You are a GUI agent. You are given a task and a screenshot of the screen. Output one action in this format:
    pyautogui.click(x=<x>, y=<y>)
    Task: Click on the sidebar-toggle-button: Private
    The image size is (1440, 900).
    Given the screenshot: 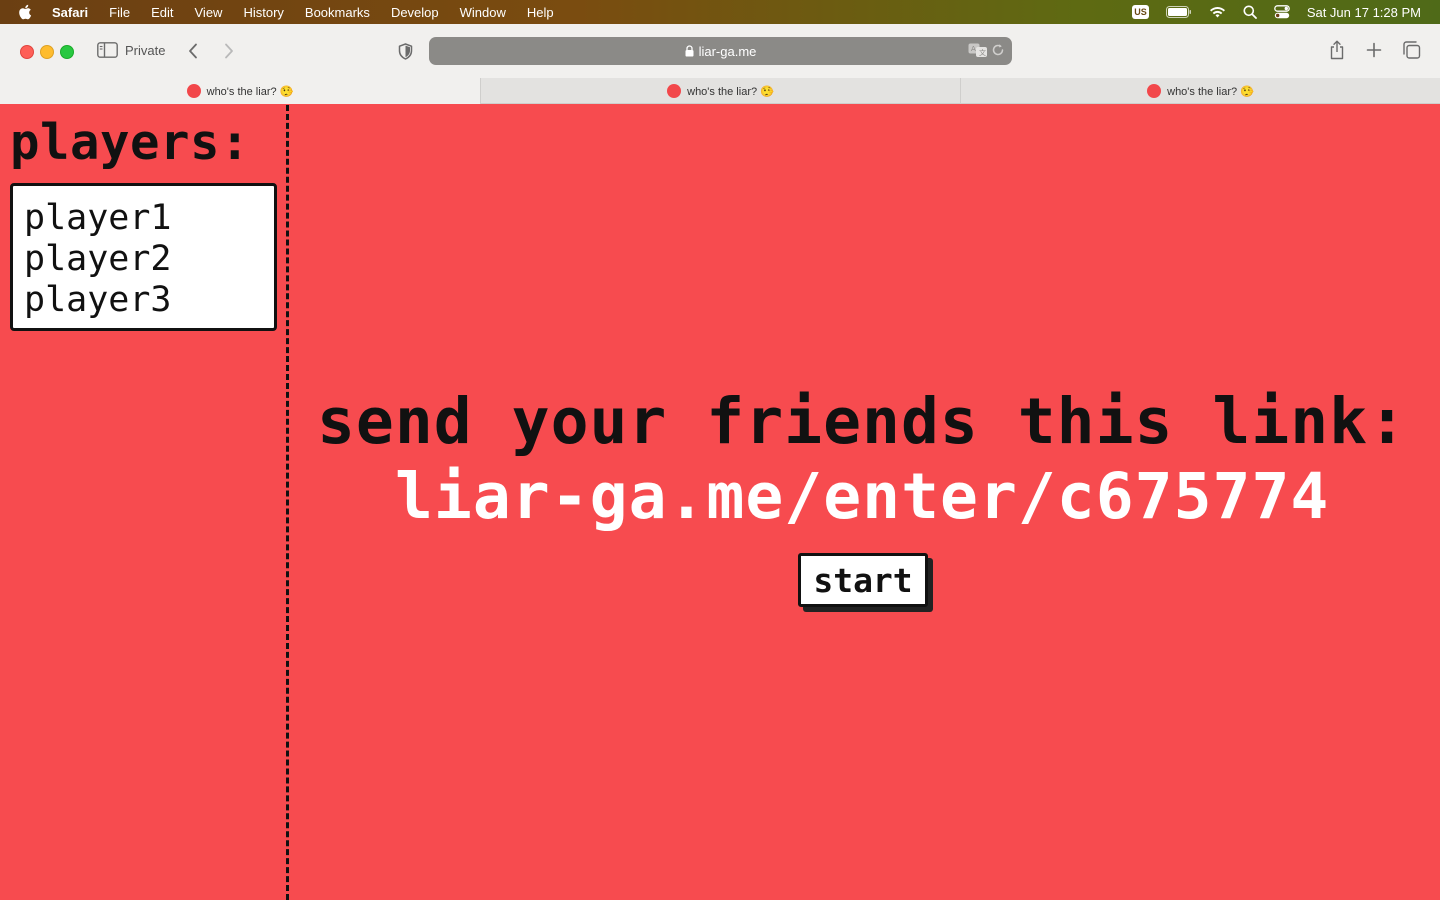 What is the action you would take?
    pyautogui.click(x=131, y=50)
    